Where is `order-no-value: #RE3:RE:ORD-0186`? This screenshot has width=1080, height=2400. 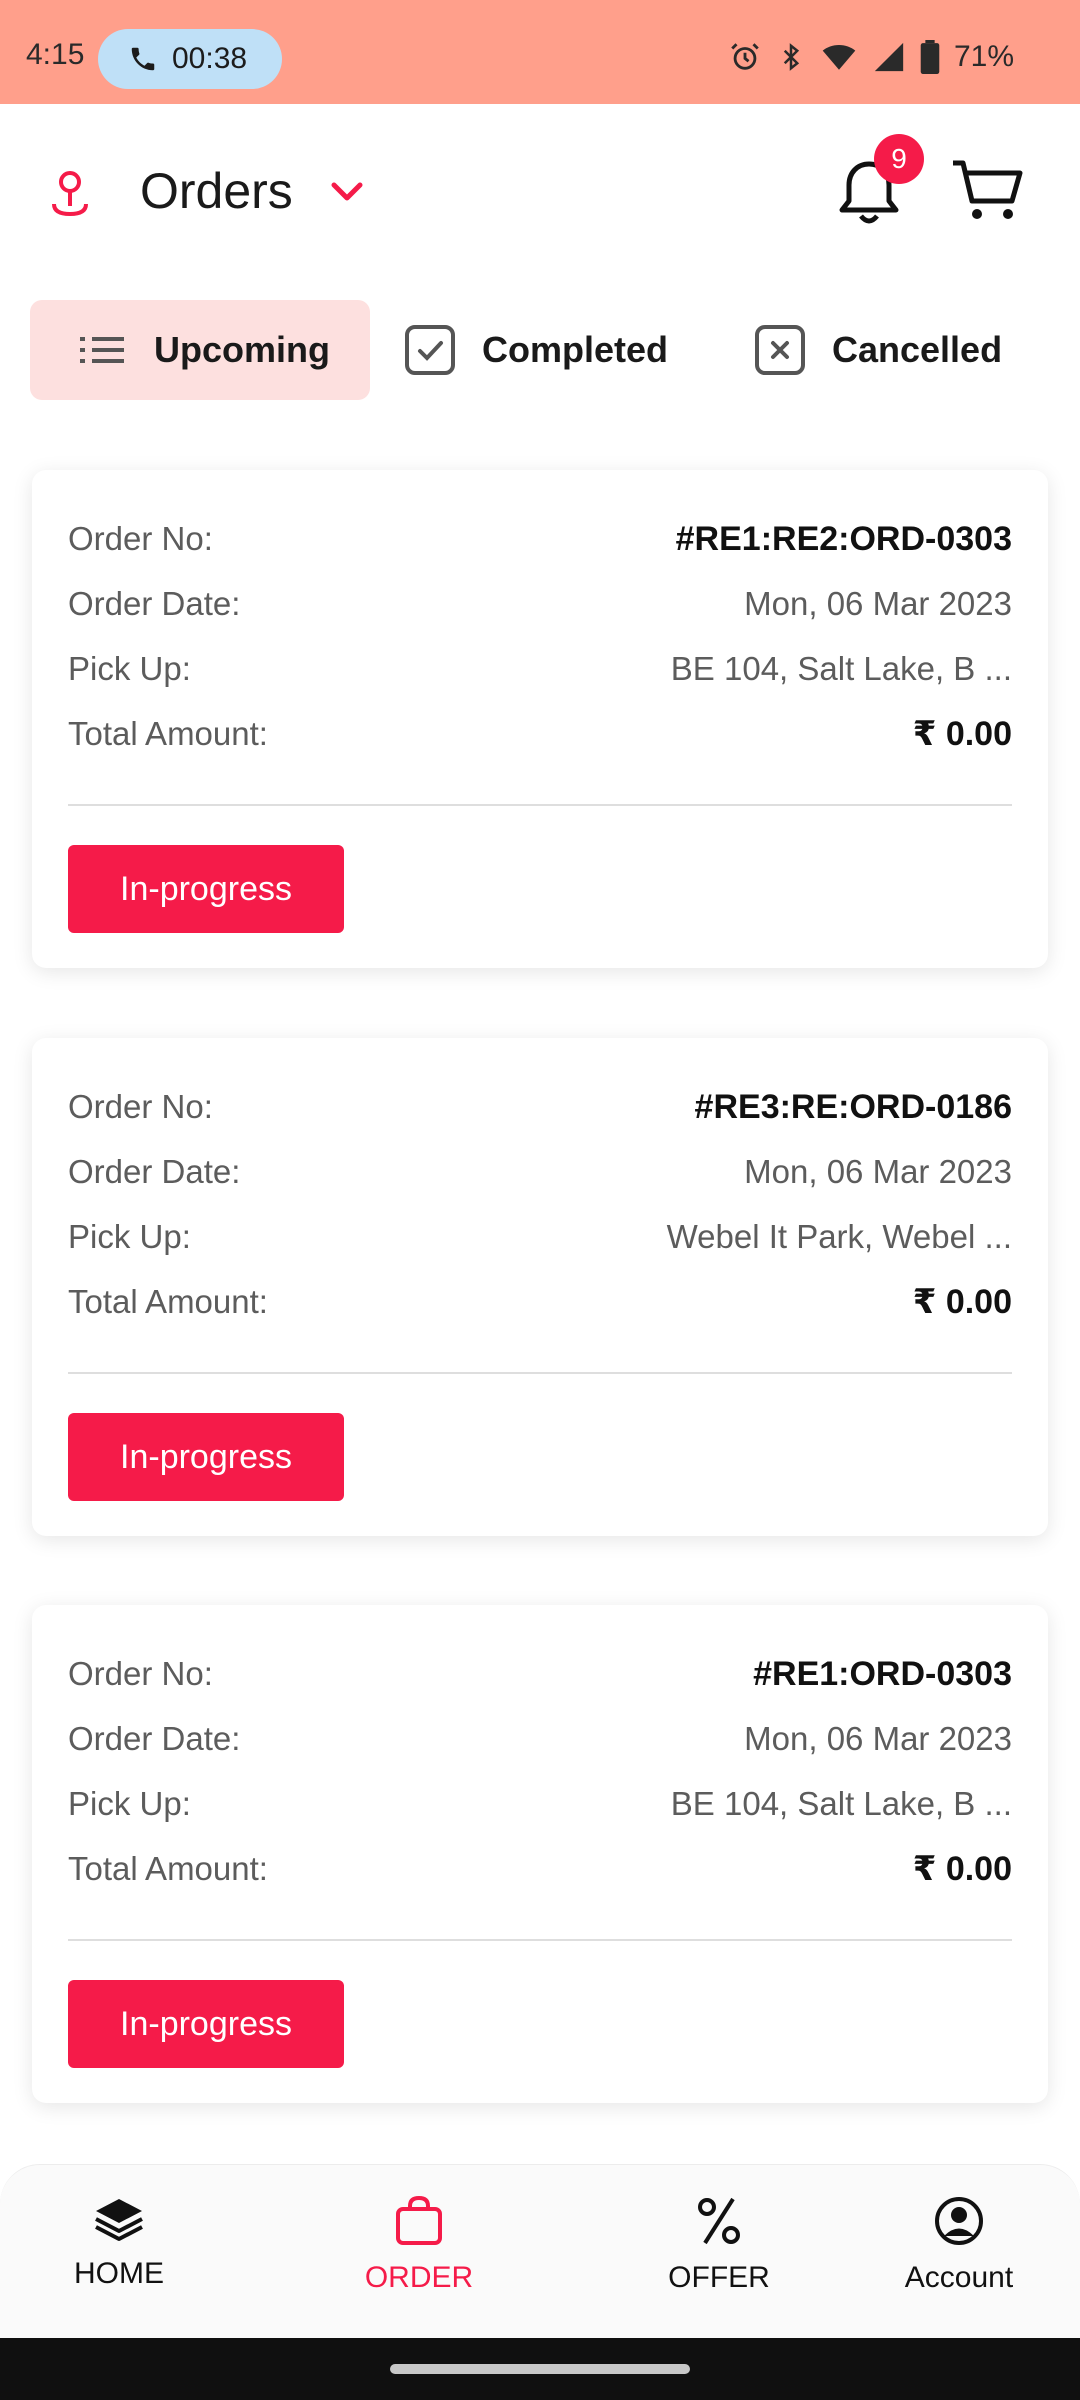 order-no-value: #RE3:RE:ORD-0186 is located at coordinates (853, 1106).